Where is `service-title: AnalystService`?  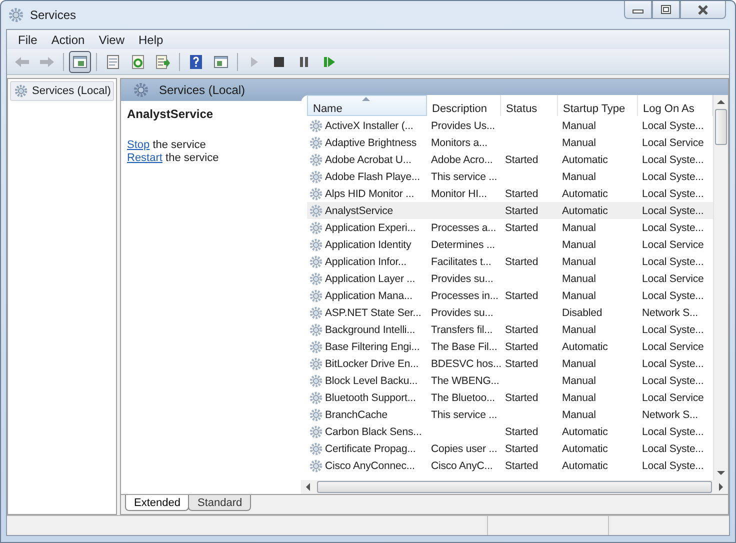 service-title: AnalystService is located at coordinates (170, 114).